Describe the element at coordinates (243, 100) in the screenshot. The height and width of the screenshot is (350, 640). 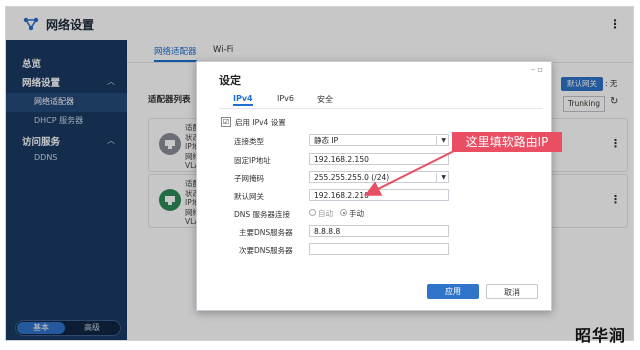
I see `tab-ipv4: IPv4` at that location.